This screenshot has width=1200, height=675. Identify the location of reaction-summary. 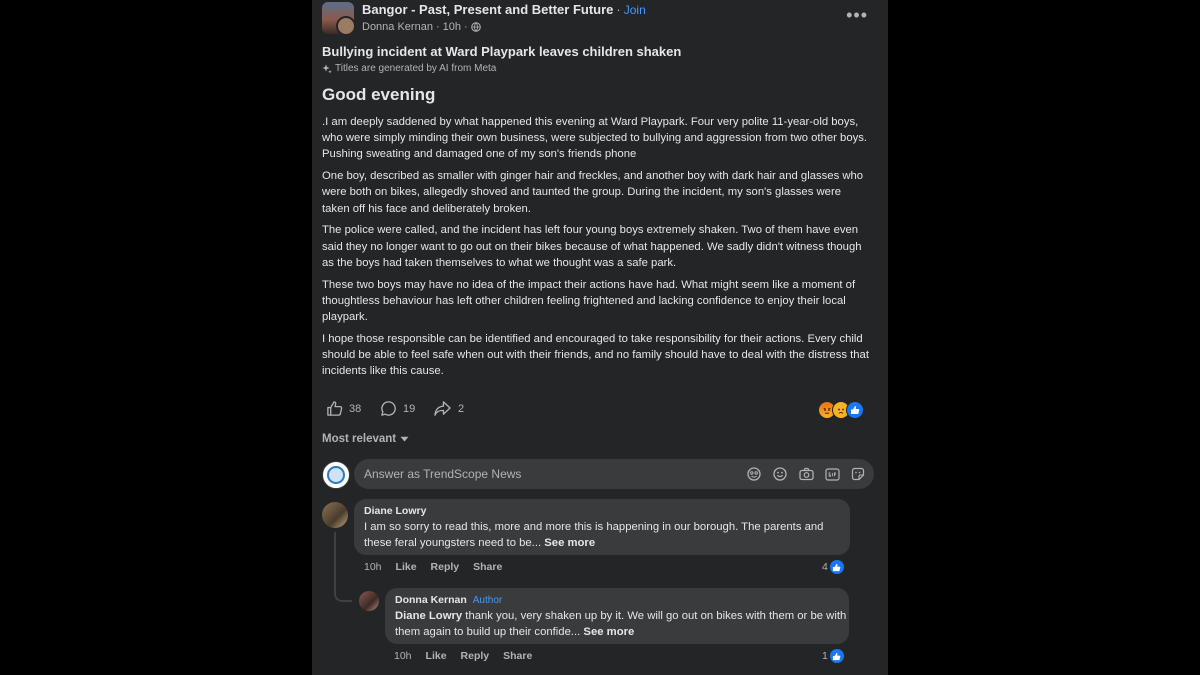
(843, 410).